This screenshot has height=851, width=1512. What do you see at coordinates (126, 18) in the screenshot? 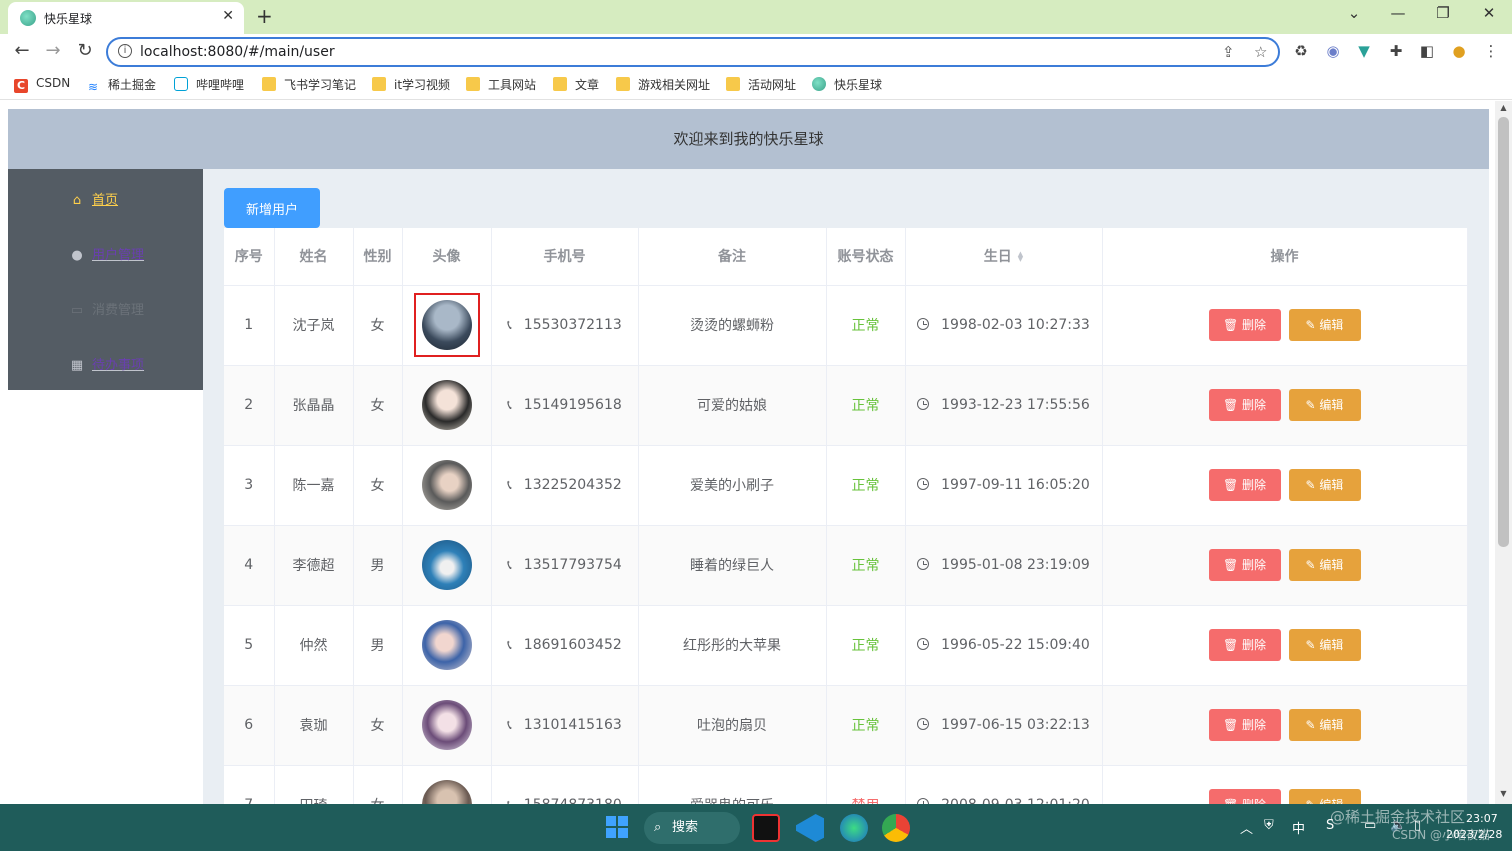
I see `browser-tab: 快乐星球 ✕` at bounding box center [126, 18].